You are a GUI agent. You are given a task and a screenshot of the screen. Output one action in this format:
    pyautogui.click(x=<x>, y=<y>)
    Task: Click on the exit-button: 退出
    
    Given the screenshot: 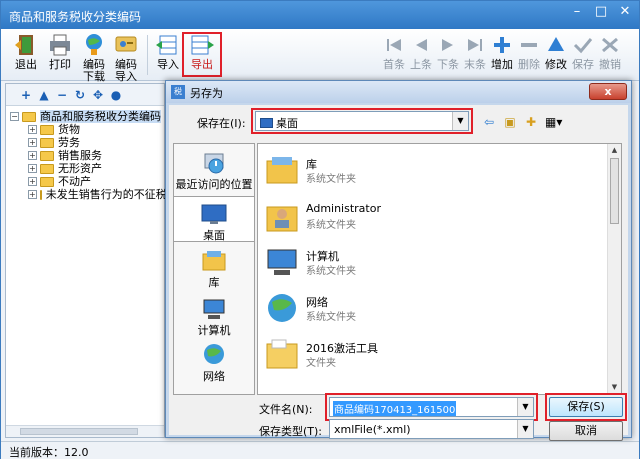 What is the action you would take?
    pyautogui.click(x=26, y=52)
    